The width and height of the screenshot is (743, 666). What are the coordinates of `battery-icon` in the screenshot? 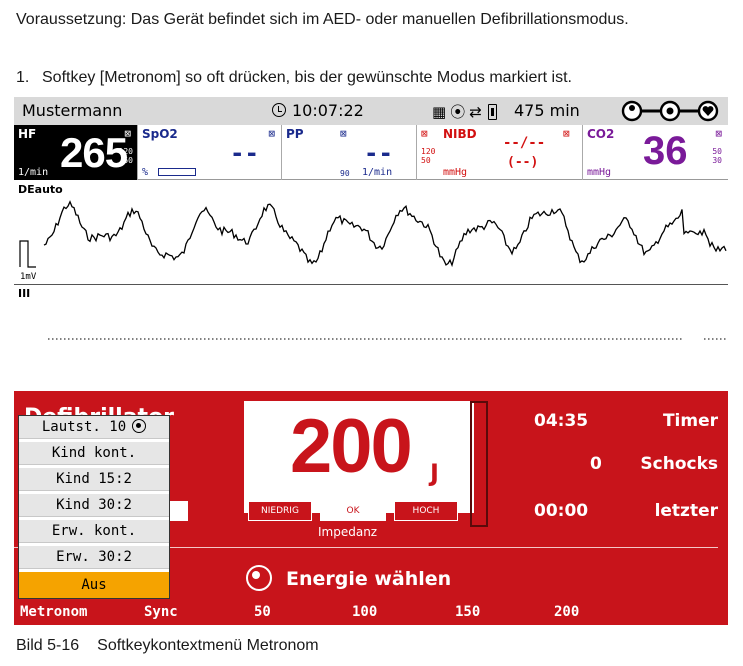 It's located at (492, 112).